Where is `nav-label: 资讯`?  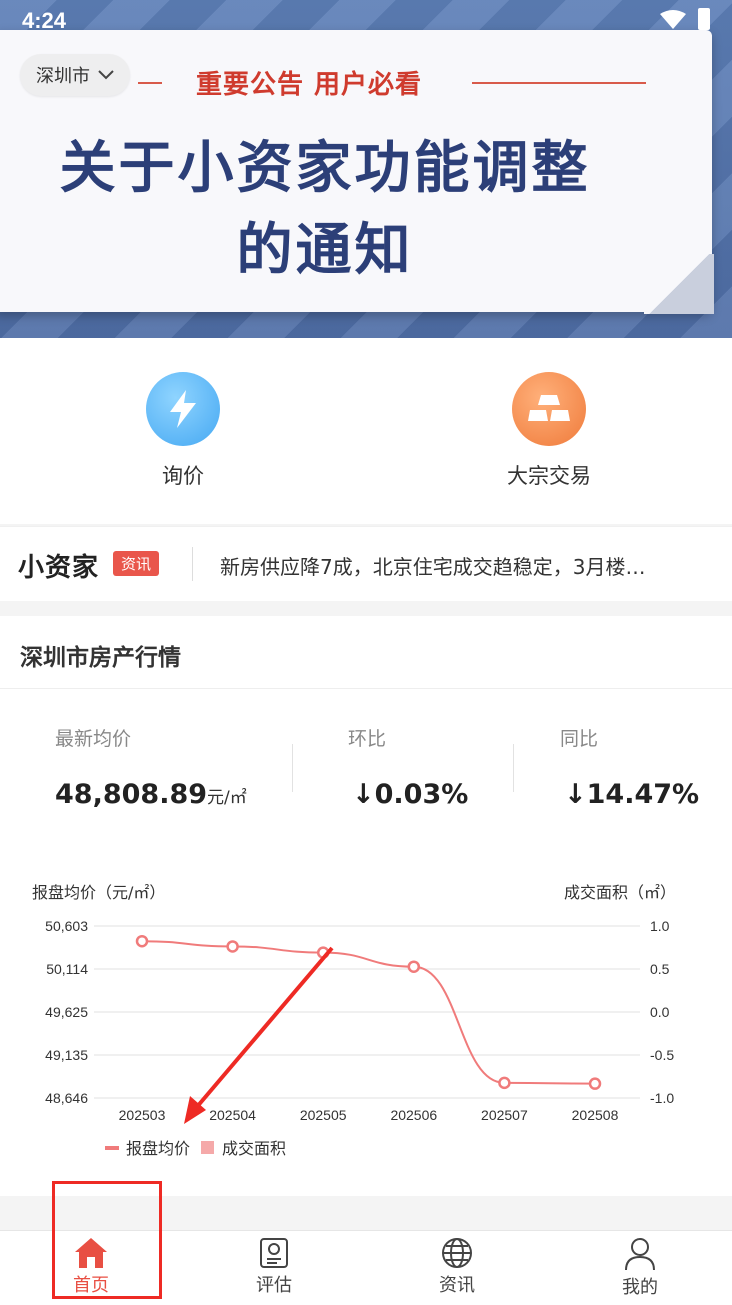 nav-label: 资讯 is located at coordinates (457, 1285).